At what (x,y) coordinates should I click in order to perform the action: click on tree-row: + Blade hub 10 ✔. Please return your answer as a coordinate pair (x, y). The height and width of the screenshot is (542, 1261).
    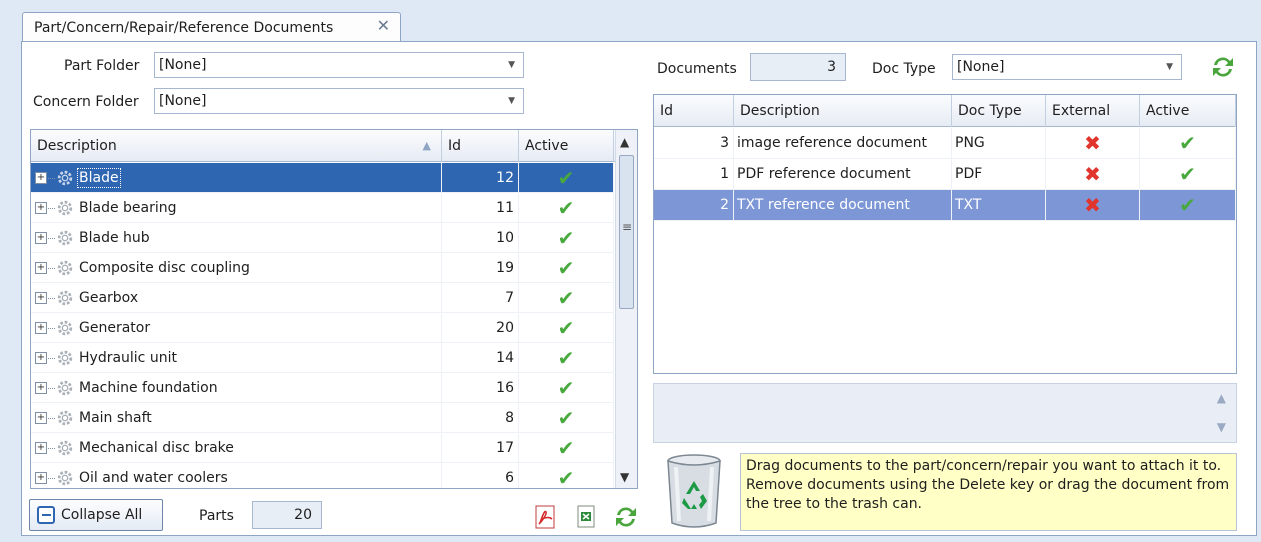
    Looking at the image, I should click on (322, 238).